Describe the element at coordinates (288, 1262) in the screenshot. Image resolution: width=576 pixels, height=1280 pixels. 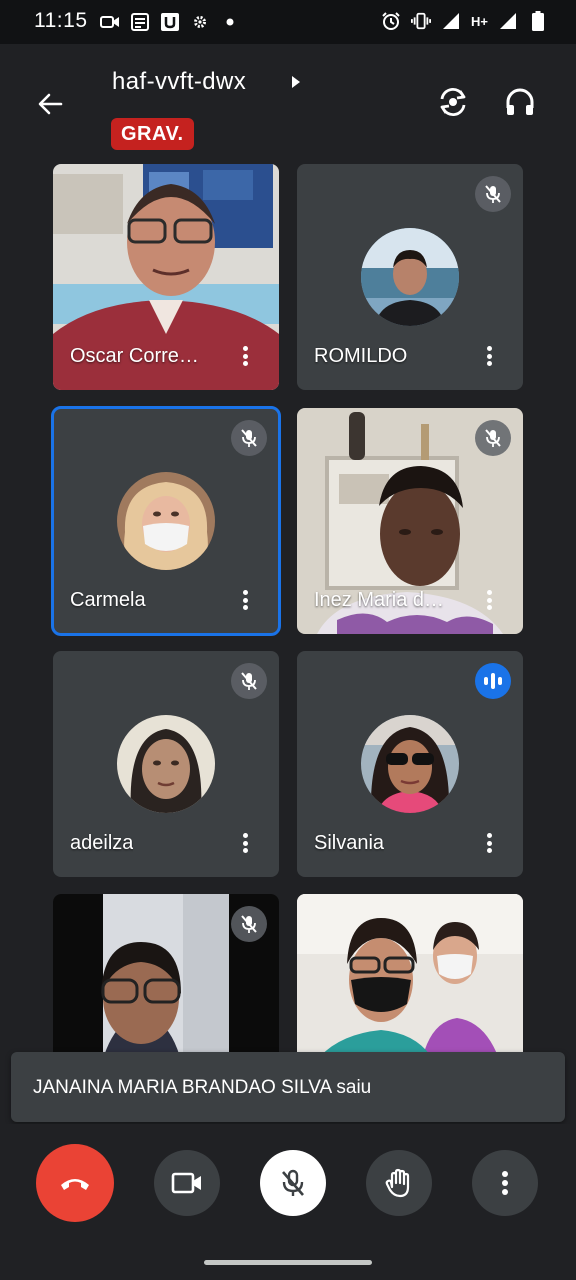
I see `home-indicator` at that location.